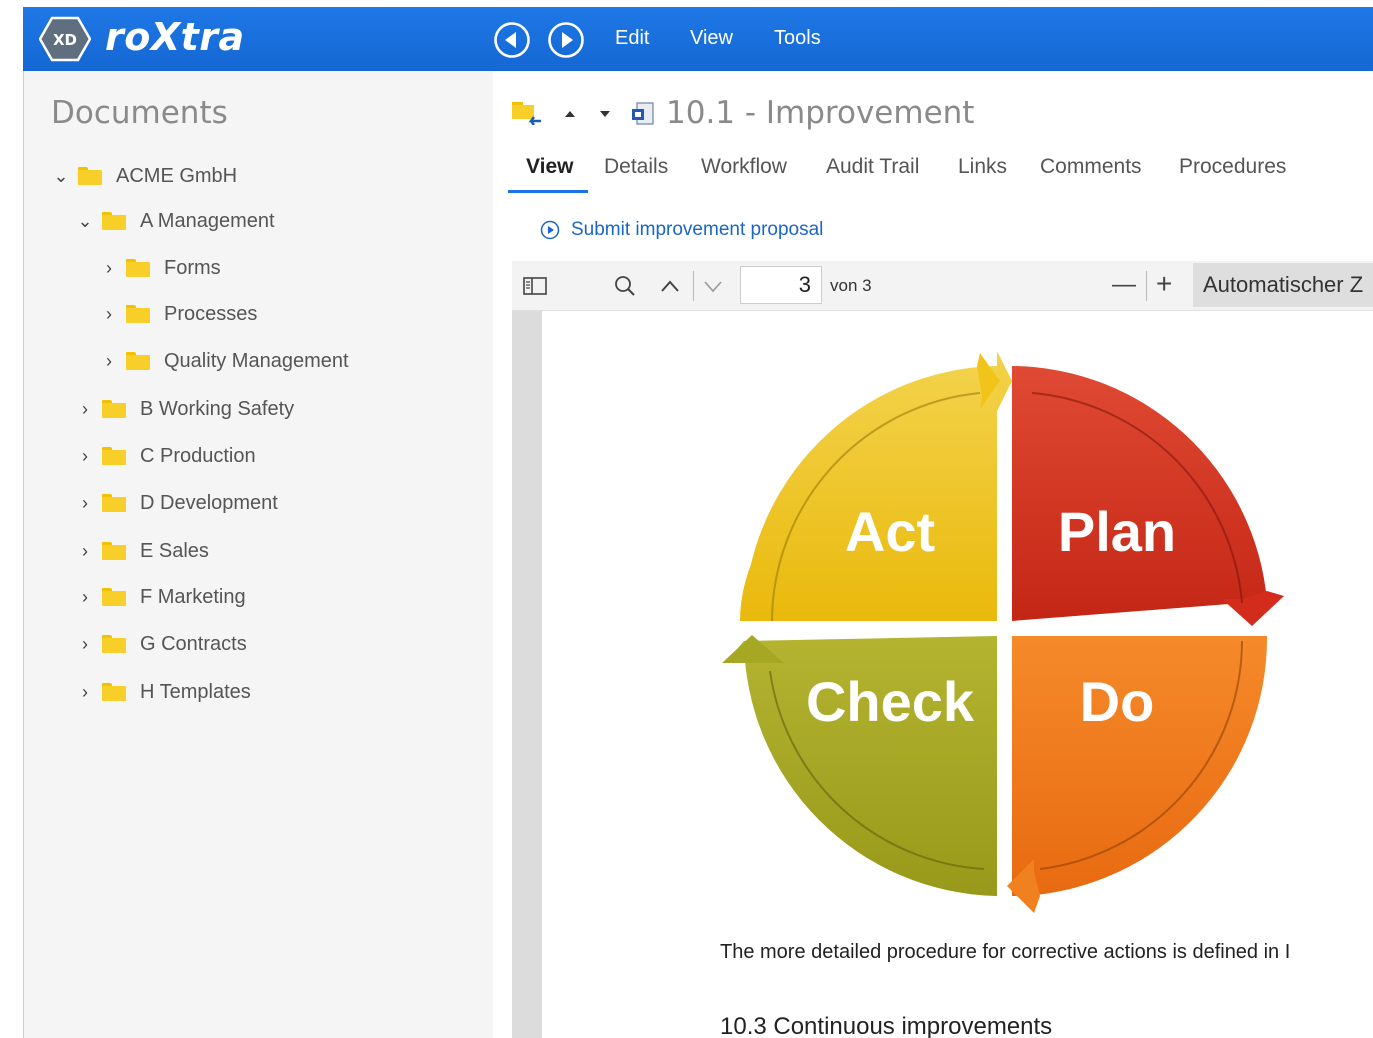 This screenshot has width=1373, height=1038. Describe the element at coordinates (256, 360) in the screenshot. I see `tree-item-label: Quality Management` at that location.